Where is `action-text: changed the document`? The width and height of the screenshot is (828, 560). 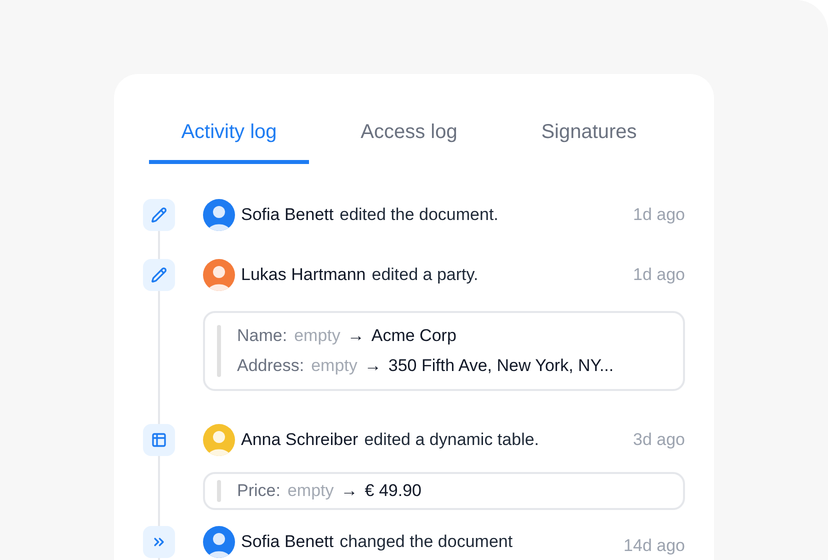 action-text: changed the document is located at coordinates (426, 542).